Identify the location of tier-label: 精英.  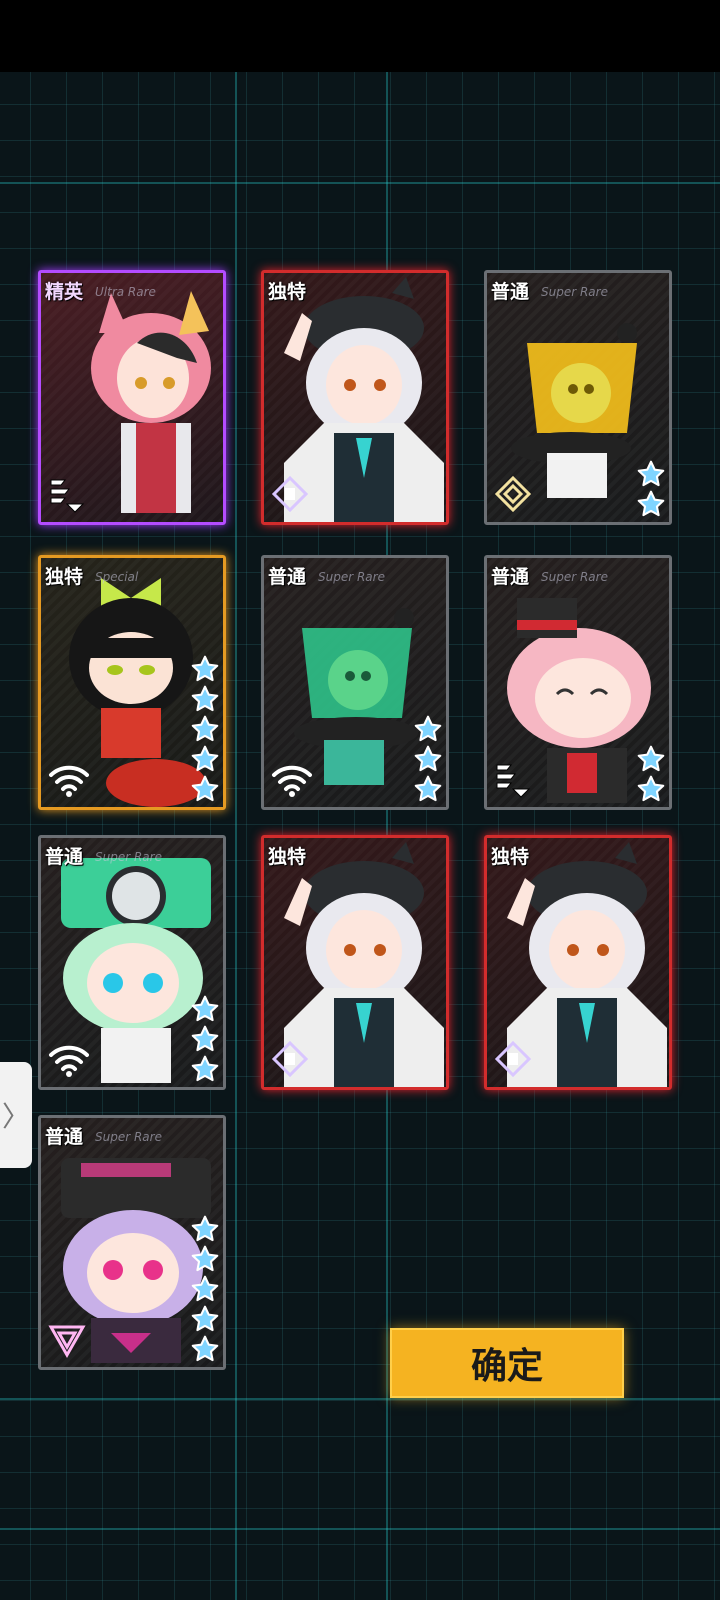
(64, 292).